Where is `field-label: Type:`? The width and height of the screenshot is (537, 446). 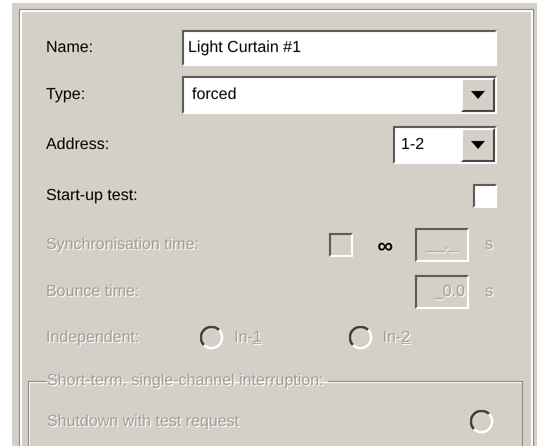 field-label: Type: is located at coordinates (66, 95).